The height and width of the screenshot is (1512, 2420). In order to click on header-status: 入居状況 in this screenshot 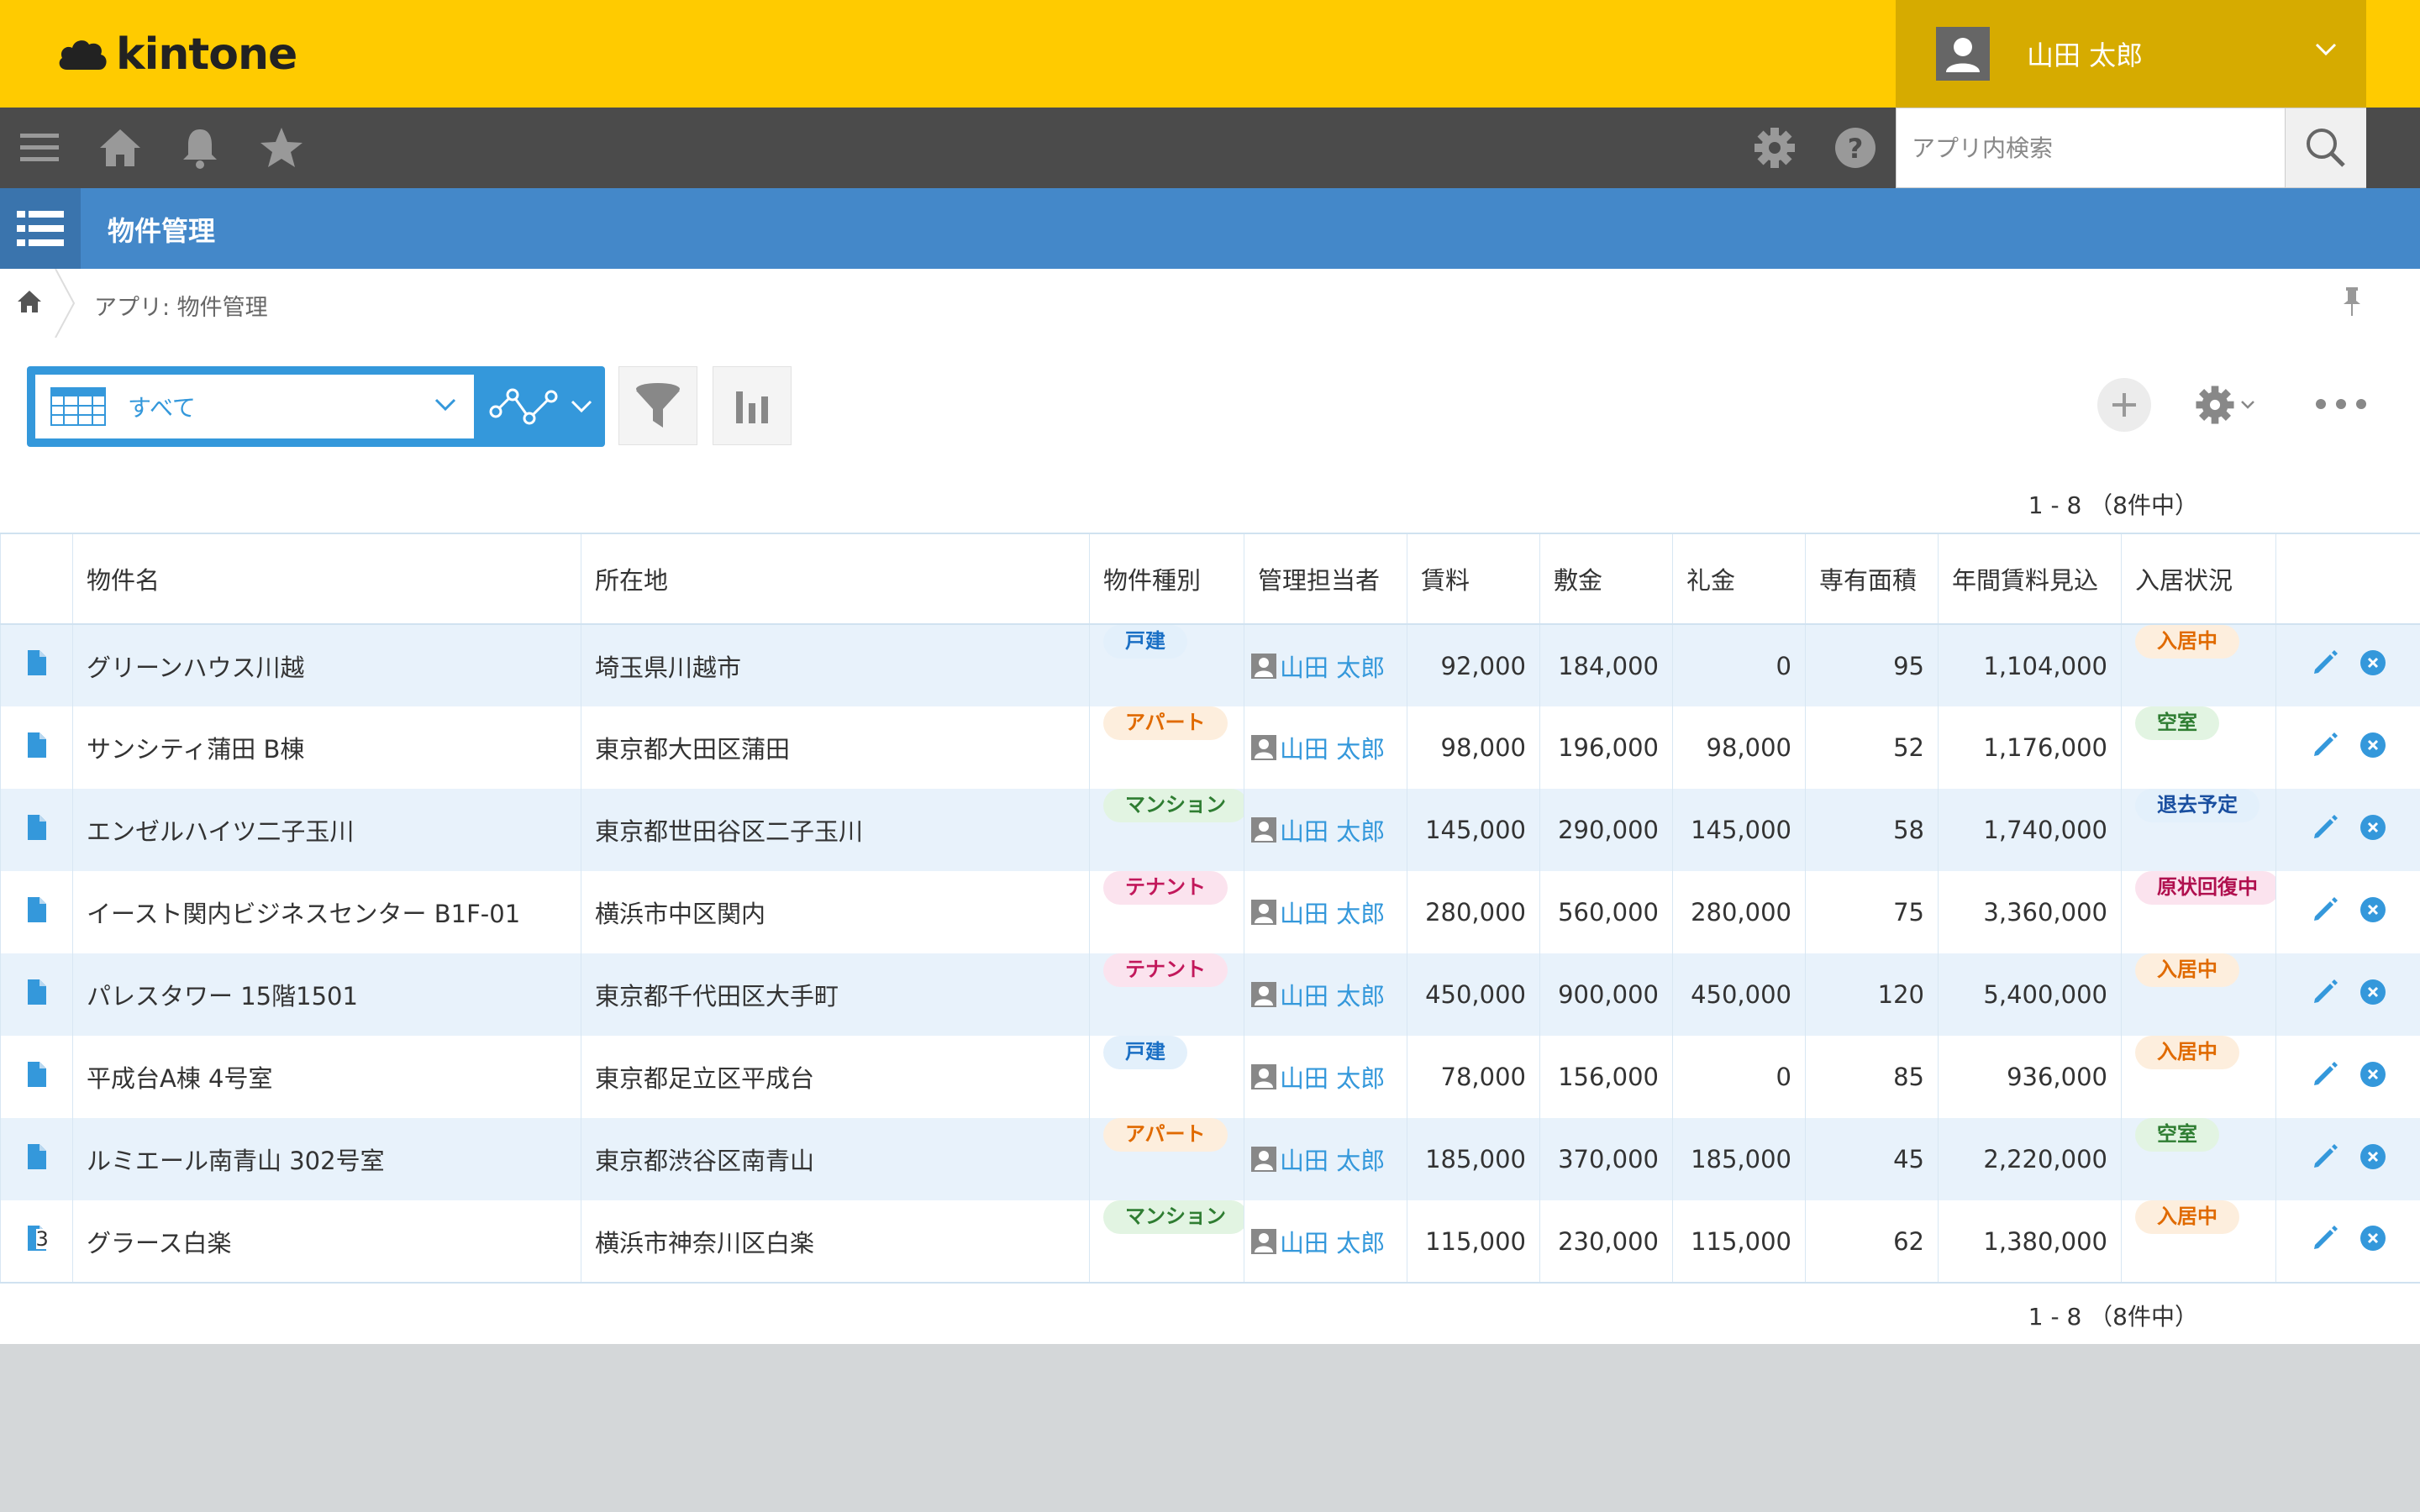, I will do `click(2198, 578)`.